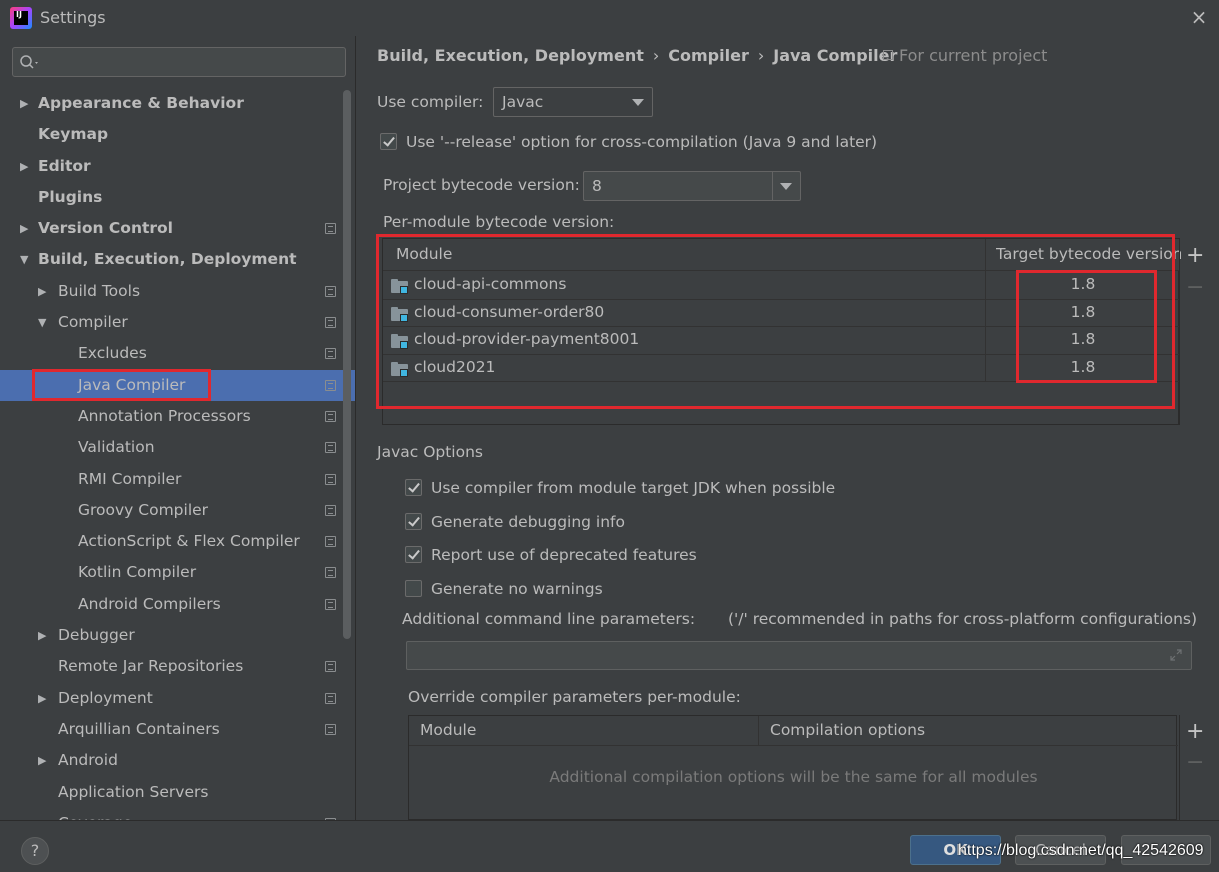  Describe the element at coordinates (137, 572) in the screenshot. I see `sidebar-item-label: Kotlin Compiler` at that location.